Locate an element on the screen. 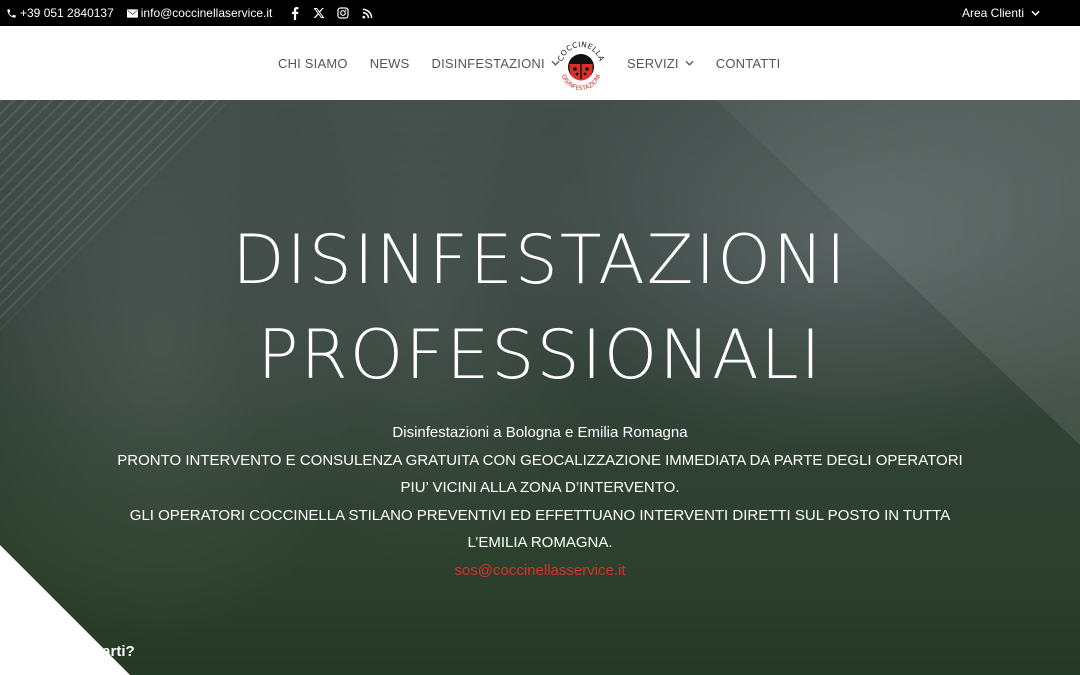 This screenshot has width=1080, height=675. nav-item-servizi: SERVIZI is located at coordinates (660, 63).